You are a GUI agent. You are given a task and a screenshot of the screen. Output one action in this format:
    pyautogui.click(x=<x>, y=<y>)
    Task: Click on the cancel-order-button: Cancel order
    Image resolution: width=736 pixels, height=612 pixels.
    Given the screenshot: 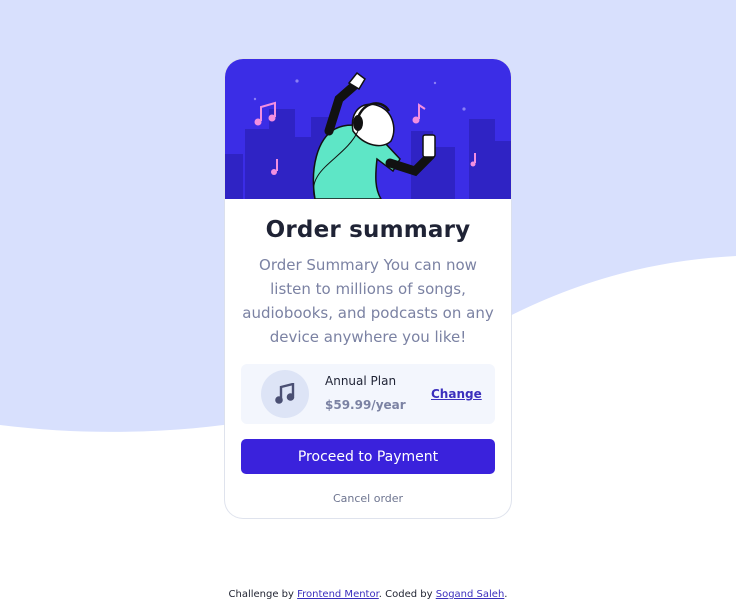 What is the action you would take?
    pyautogui.click(x=368, y=498)
    